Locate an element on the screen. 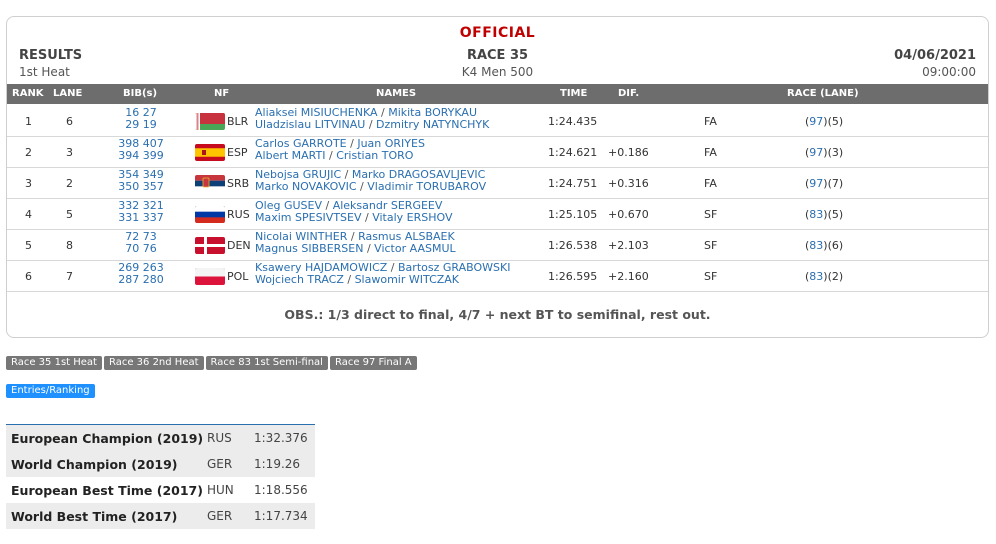  time-cell: 1:24.751 is located at coordinates (573, 183).